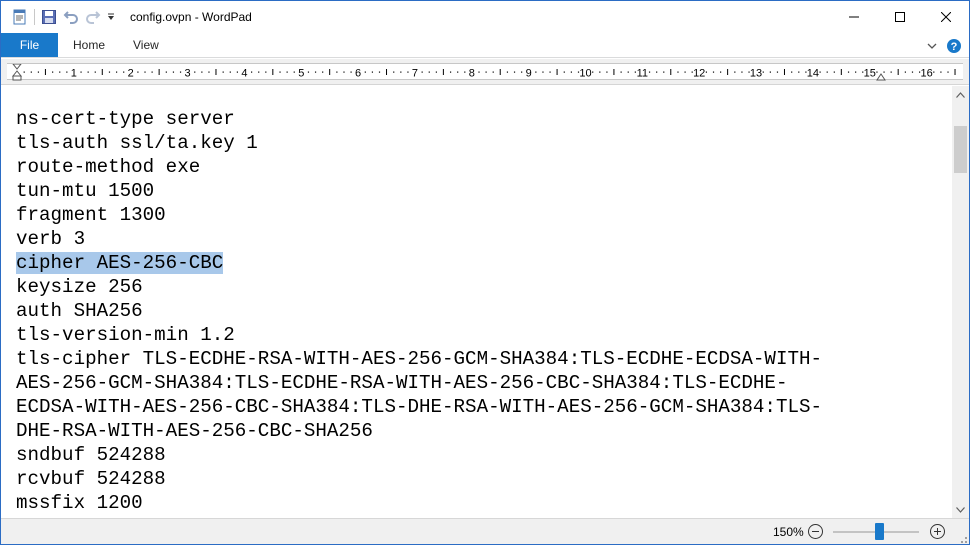 The width and height of the screenshot is (970, 545). Describe the element at coordinates (71, 17) in the screenshot. I see `undo-icon` at that location.